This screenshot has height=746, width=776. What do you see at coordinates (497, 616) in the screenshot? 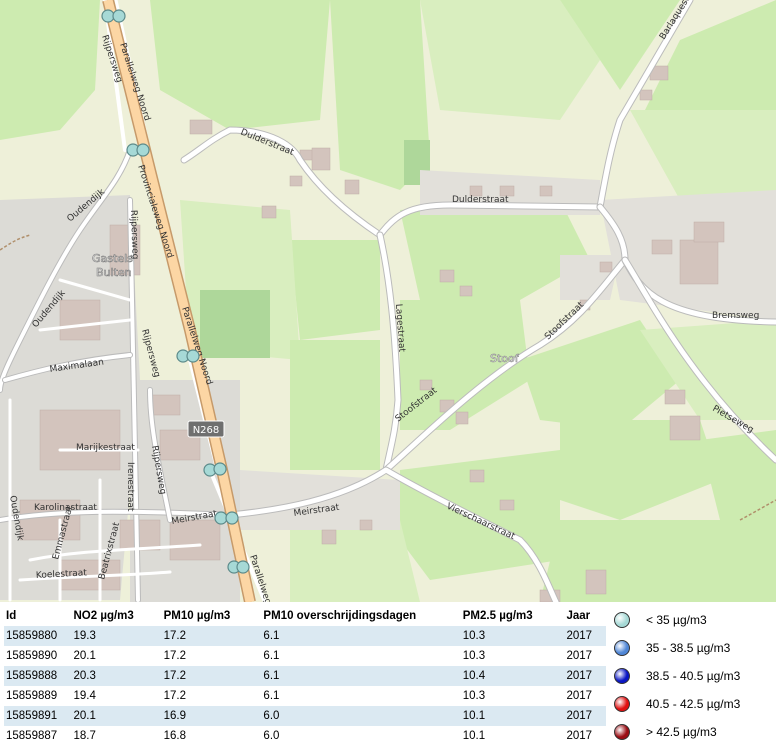
I see `column-header-pm25: PM2.5 µg/m3` at bounding box center [497, 616].